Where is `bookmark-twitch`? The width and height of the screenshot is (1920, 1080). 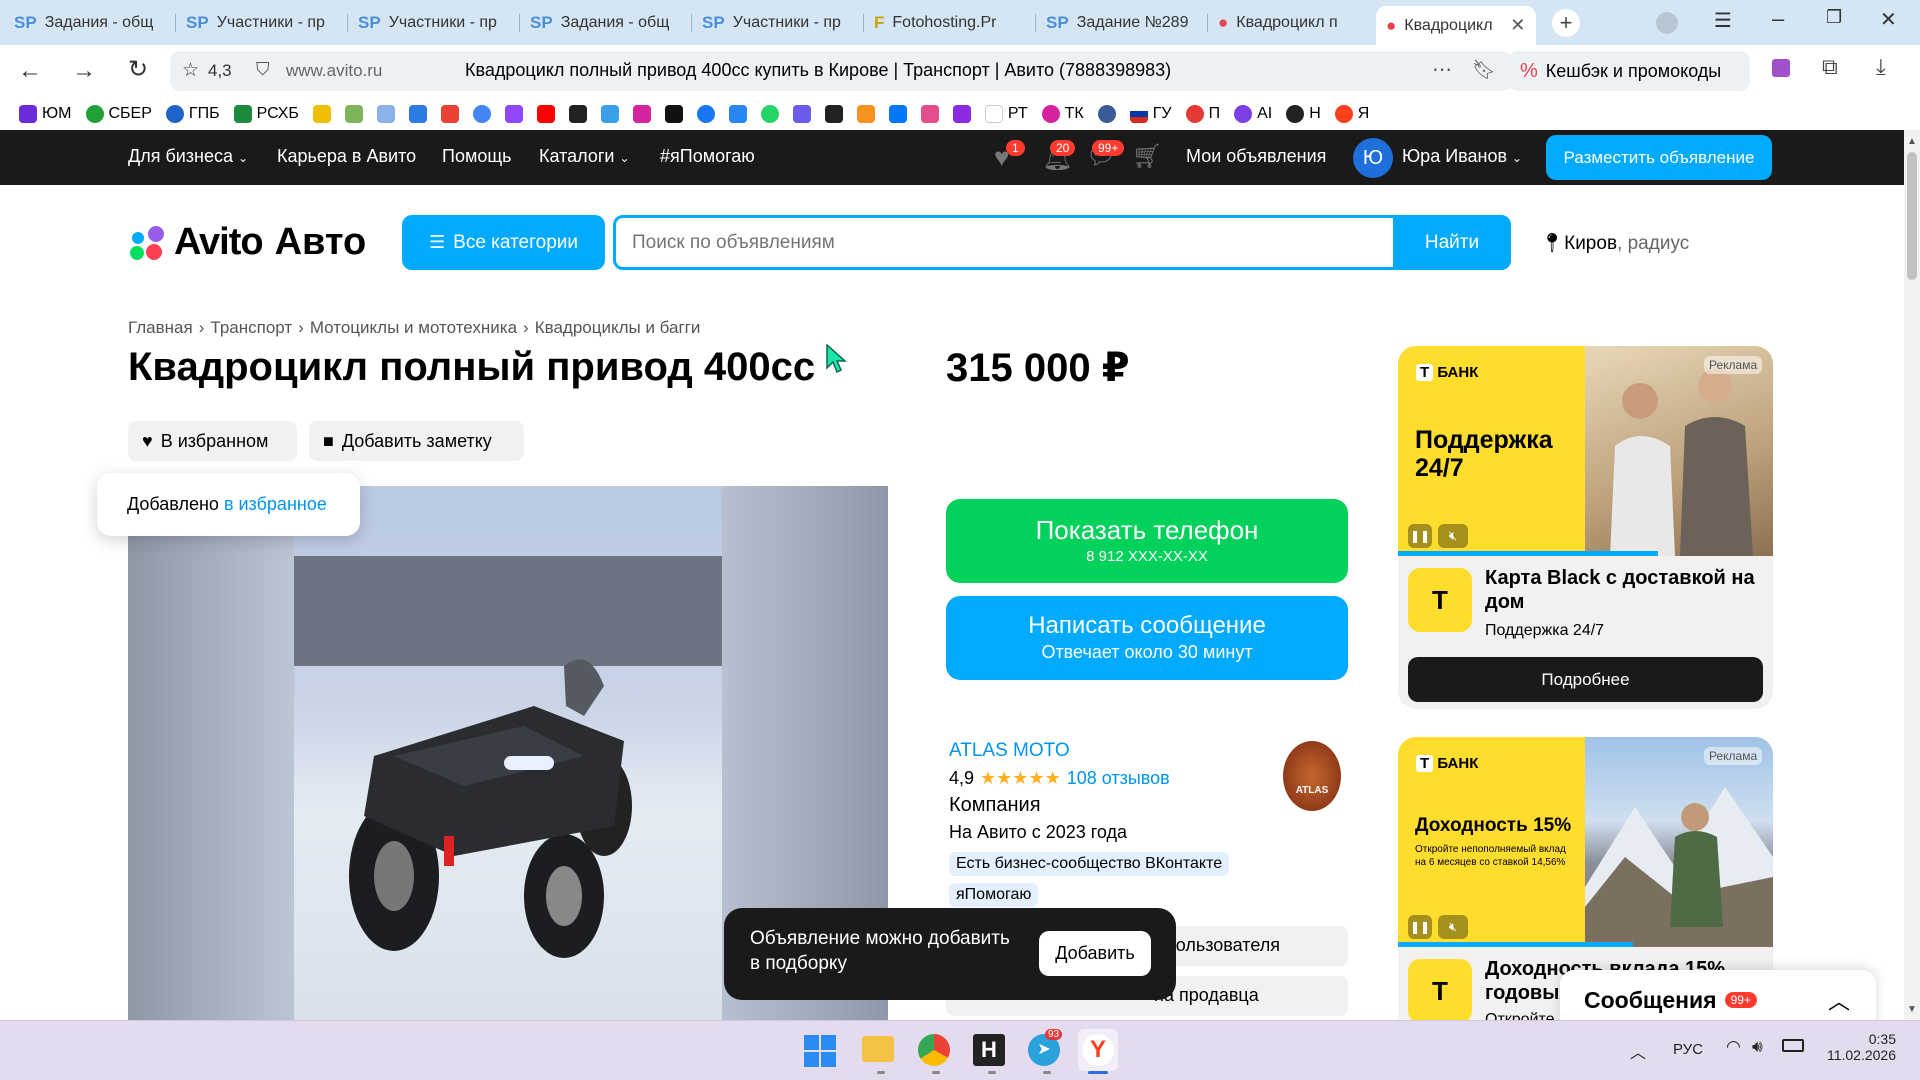 bookmark-twitch is located at coordinates (514, 114).